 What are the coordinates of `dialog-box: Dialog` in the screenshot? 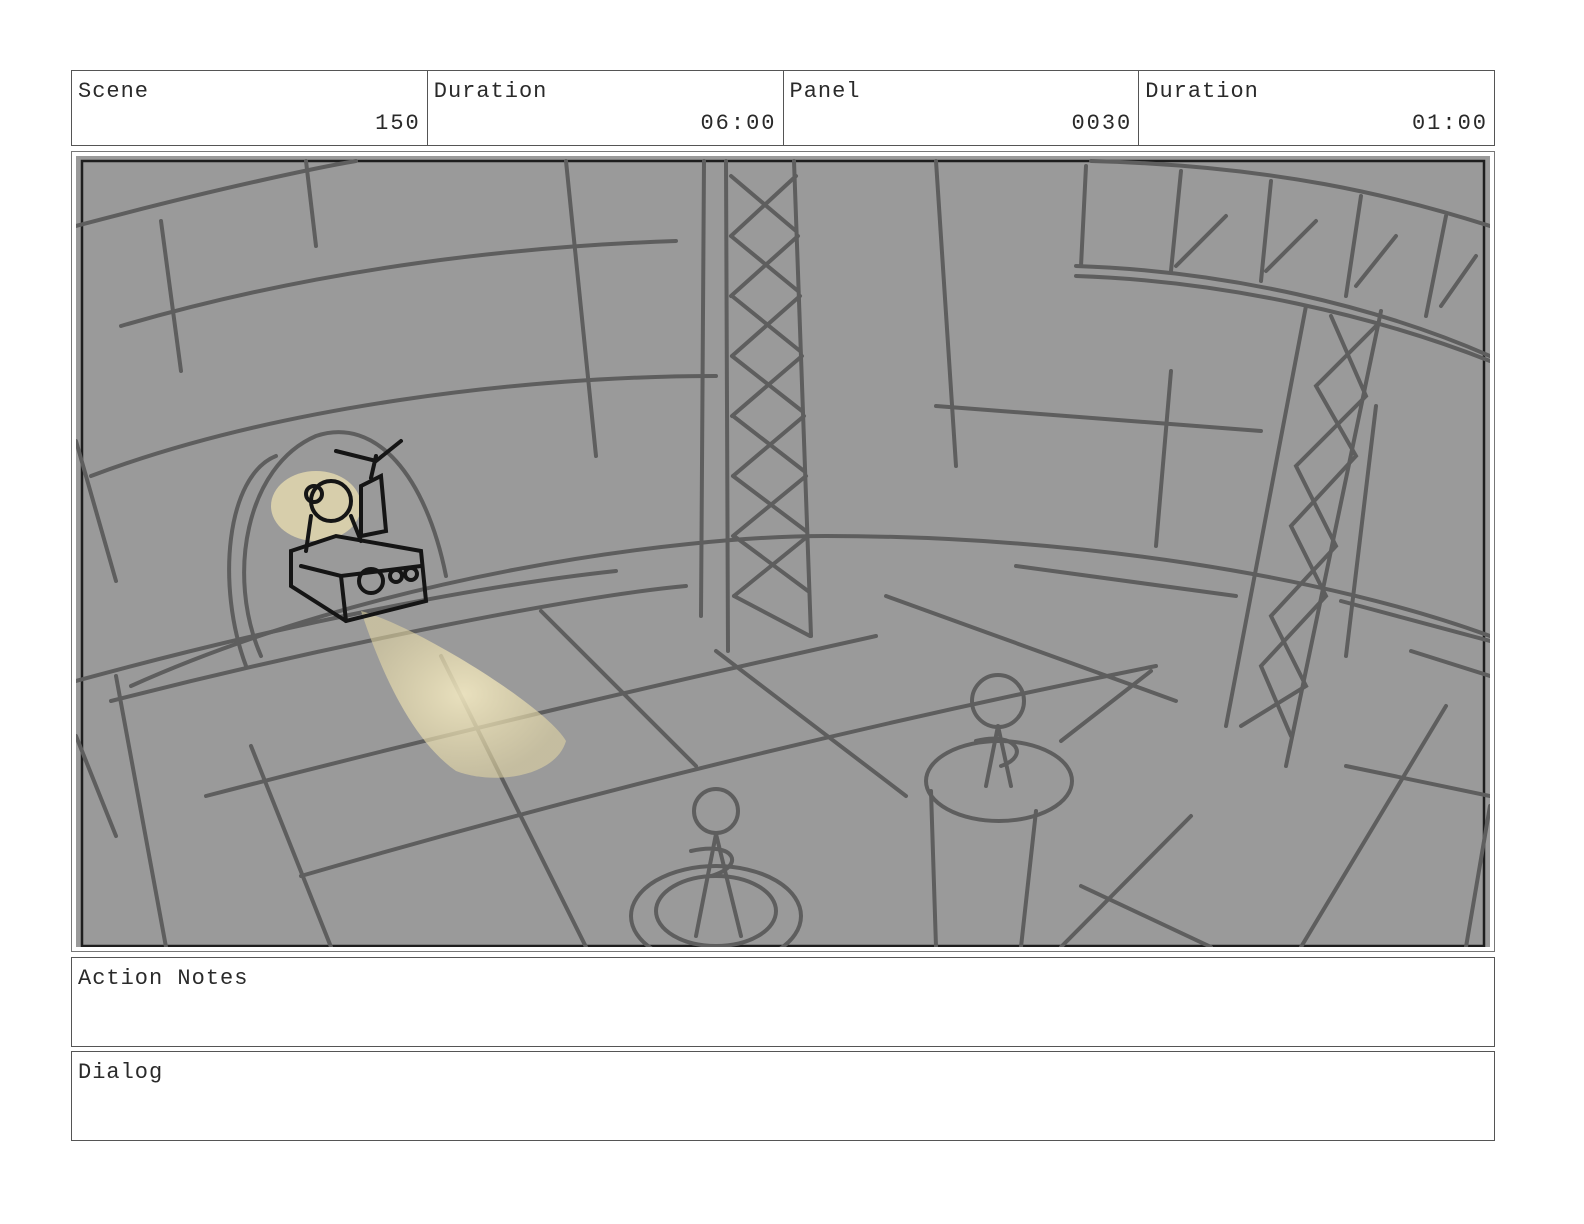 It's located at (783, 1096).